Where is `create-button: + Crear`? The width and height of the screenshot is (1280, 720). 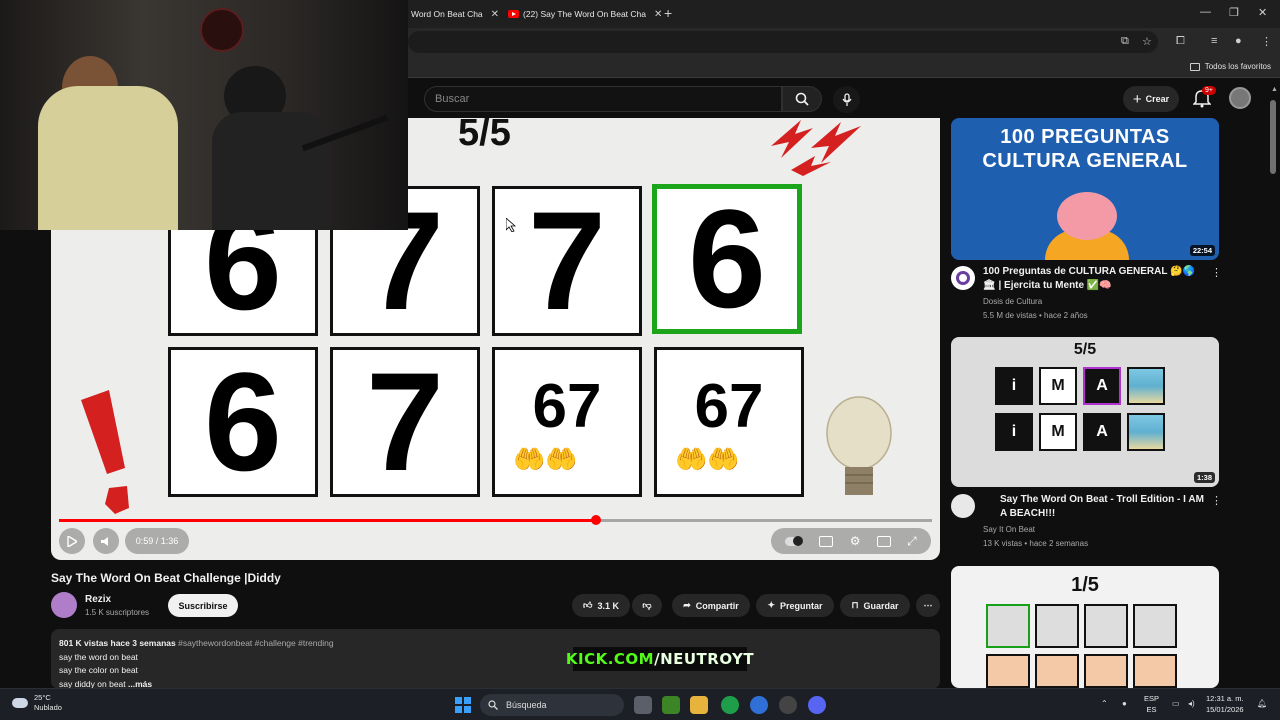 create-button: + Crear is located at coordinates (1151, 99).